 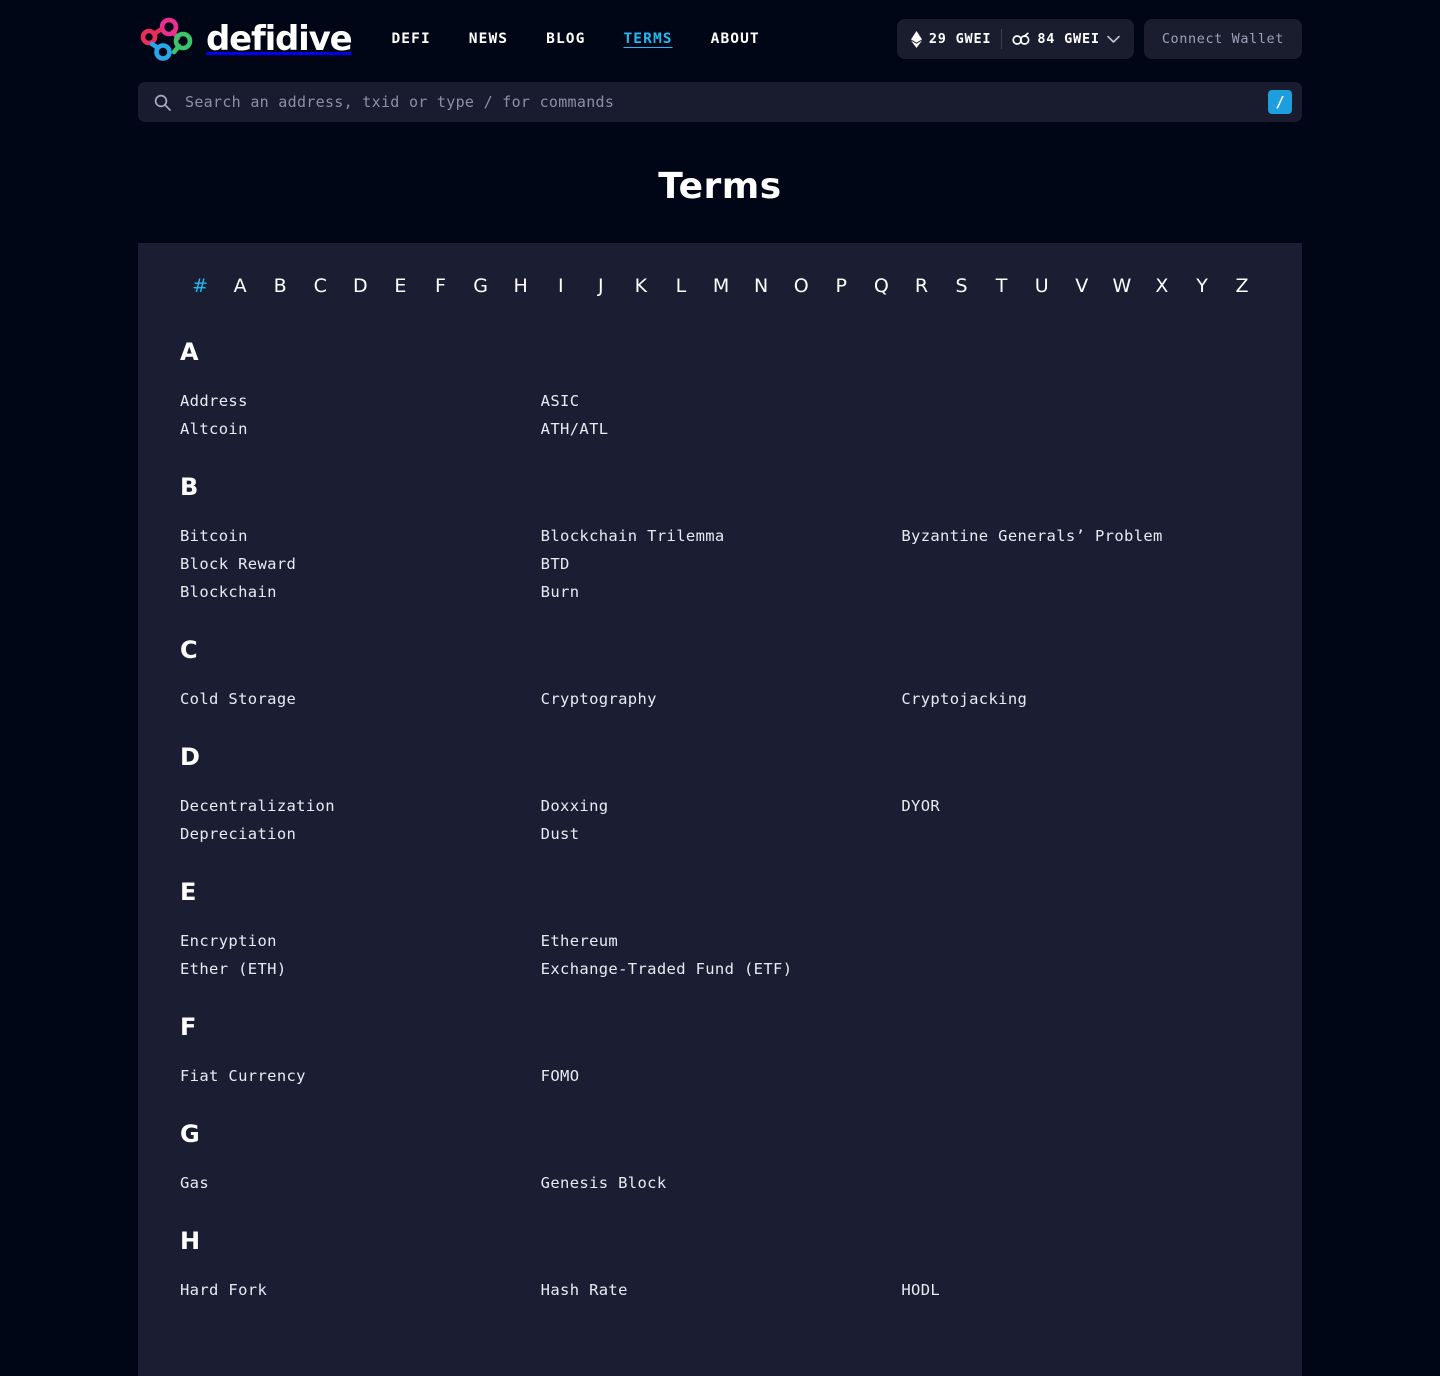 What do you see at coordinates (410, 39) in the screenshot?
I see `nav-item-defi: DEFI` at bounding box center [410, 39].